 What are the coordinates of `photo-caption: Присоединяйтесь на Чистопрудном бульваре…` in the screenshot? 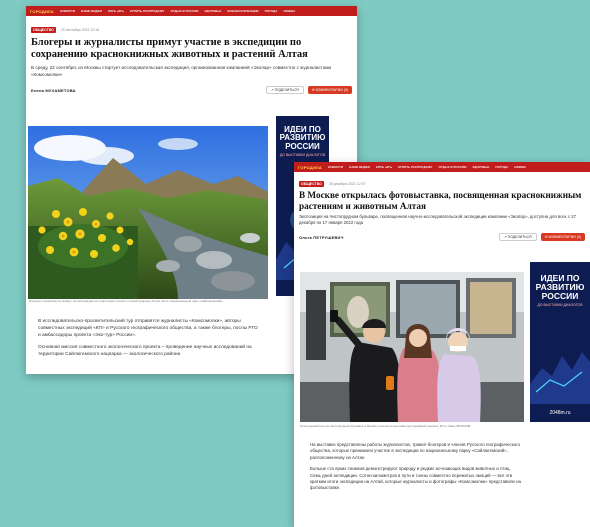 It's located at (385, 426).